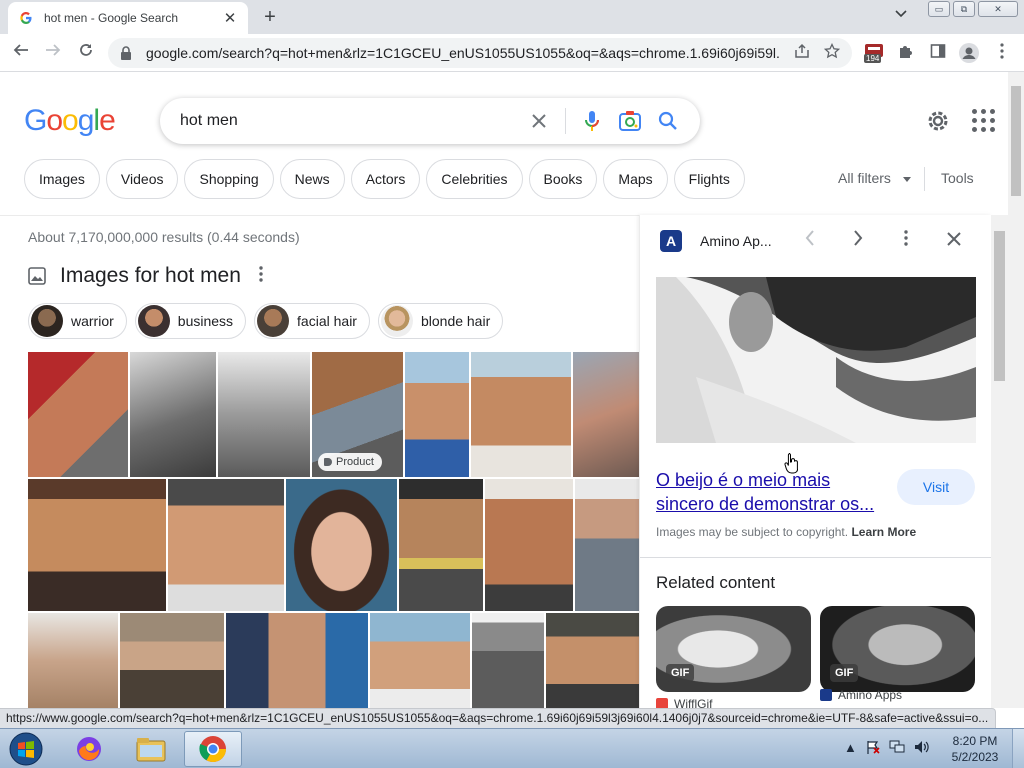 Image resolution: width=1024 pixels, height=768 pixels. Describe the element at coordinates (630, 121) in the screenshot. I see `lens-camera-icon` at that location.